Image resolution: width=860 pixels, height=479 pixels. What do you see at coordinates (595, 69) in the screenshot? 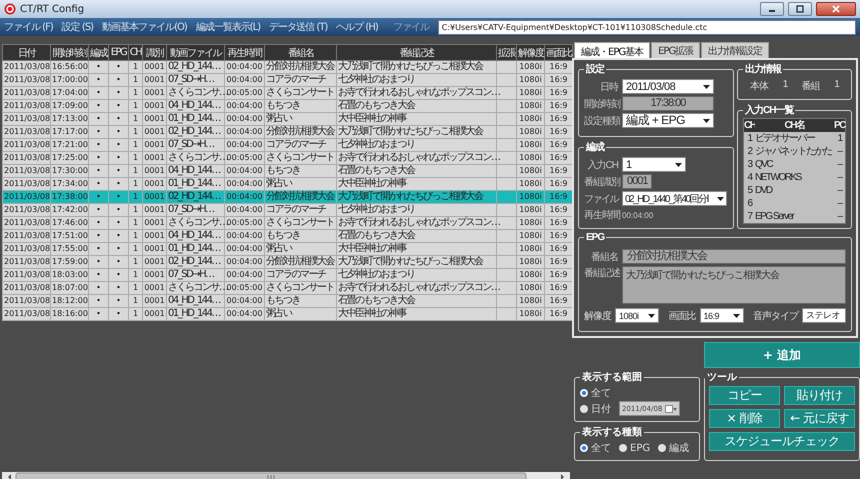
I see `group-title: 設定` at bounding box center [595, 69].